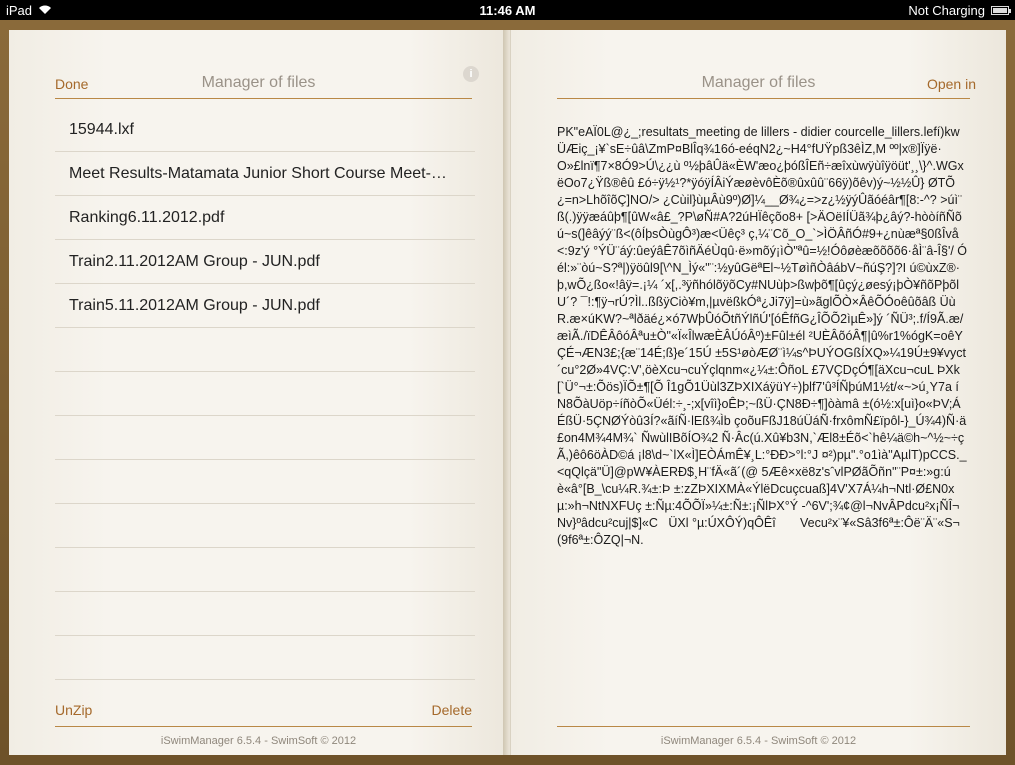 Image resolution: width=1015 pixels, height=765 pixels. What do you see at coordinates (73, 710) in the screenshot?
I see `unzip-button: UnZip` at bounding box center [73, 710].